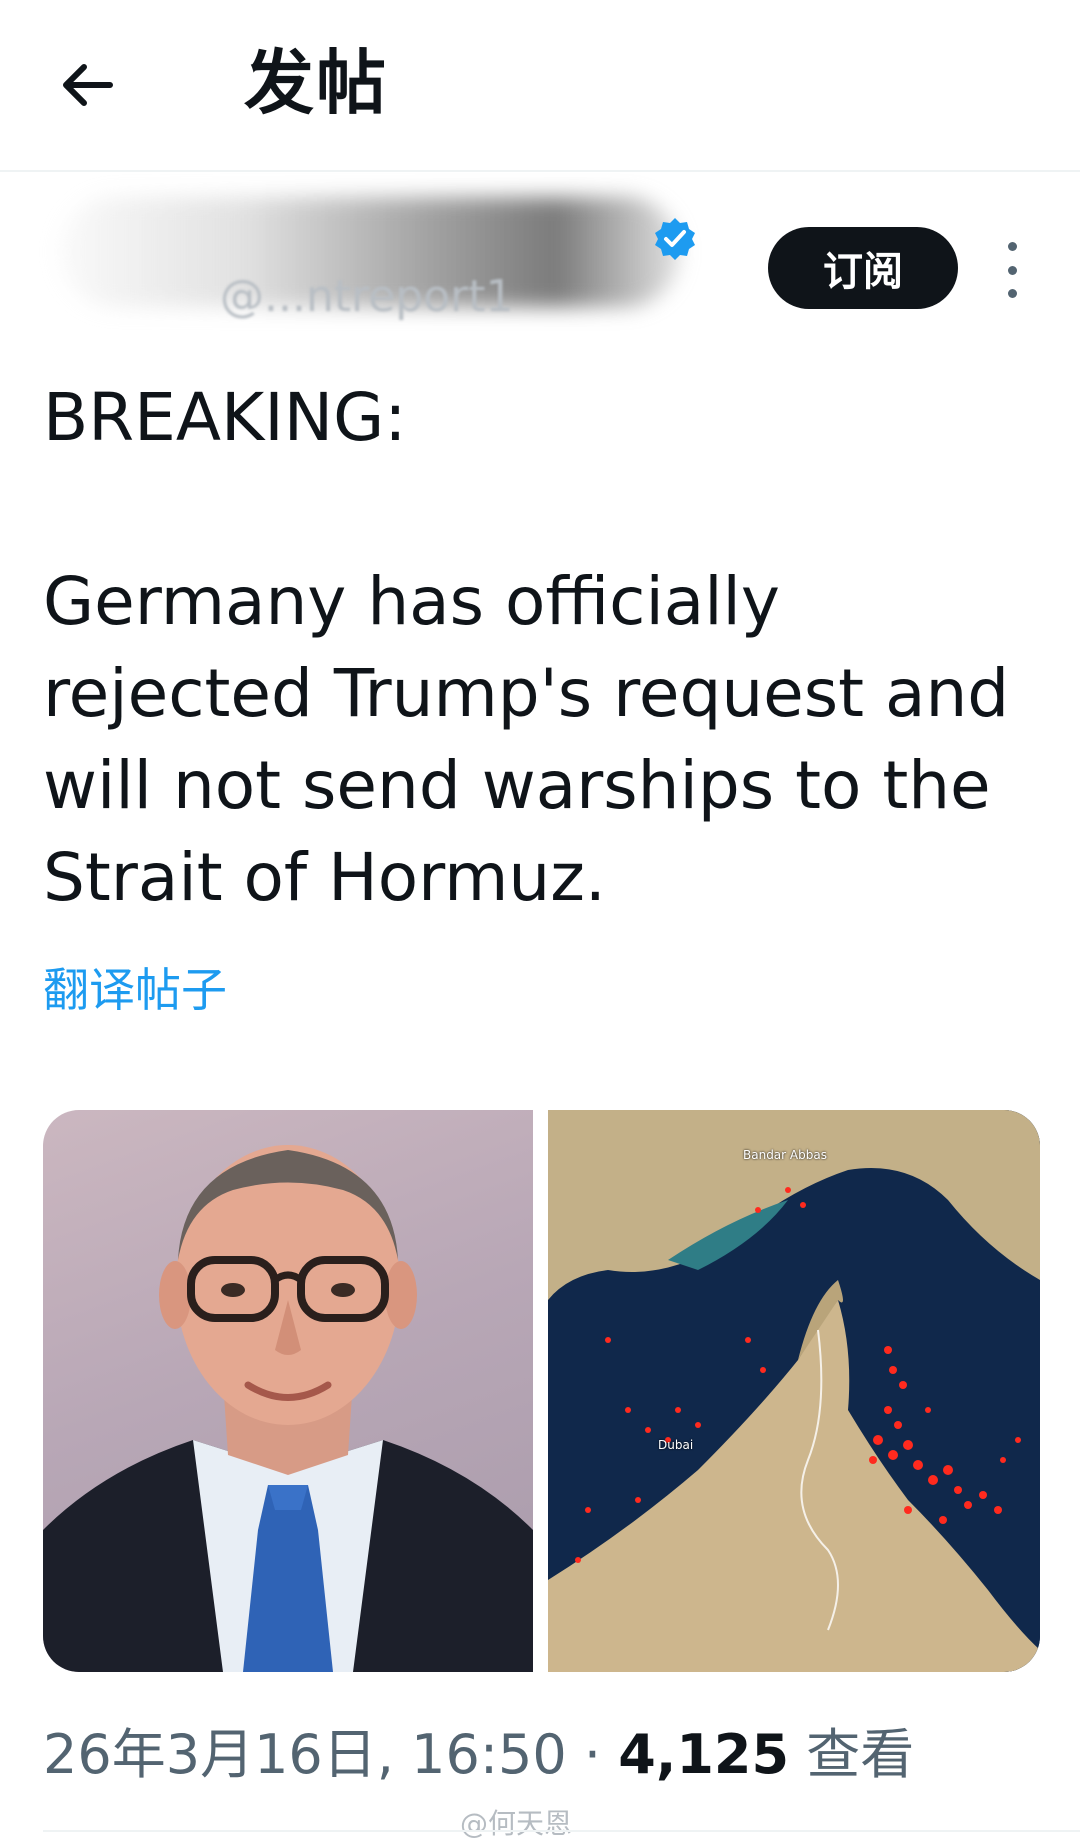  I want to click on post-timestamp: 26年3月16日, 16:50, so click(305, 1754).